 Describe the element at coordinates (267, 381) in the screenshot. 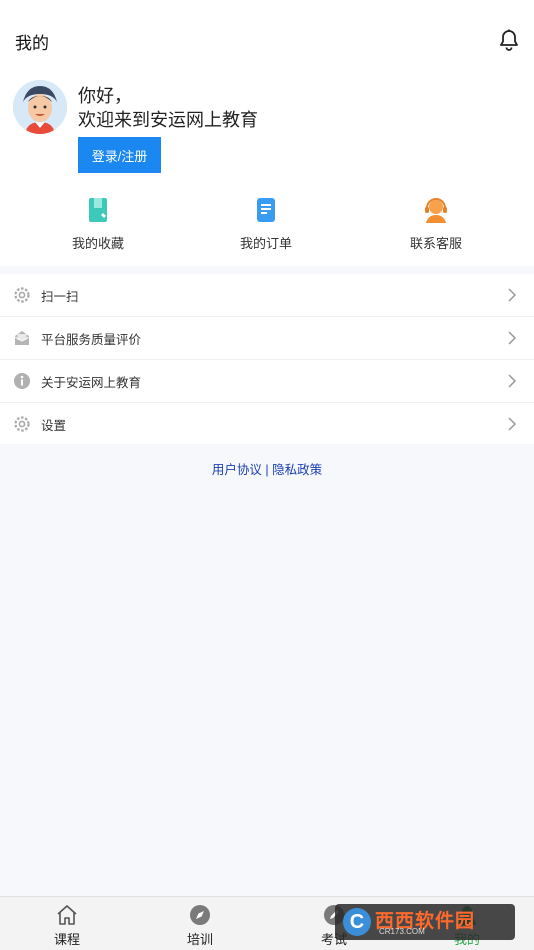

I see `menu-item-about: 关于安运网上教育` at that location.